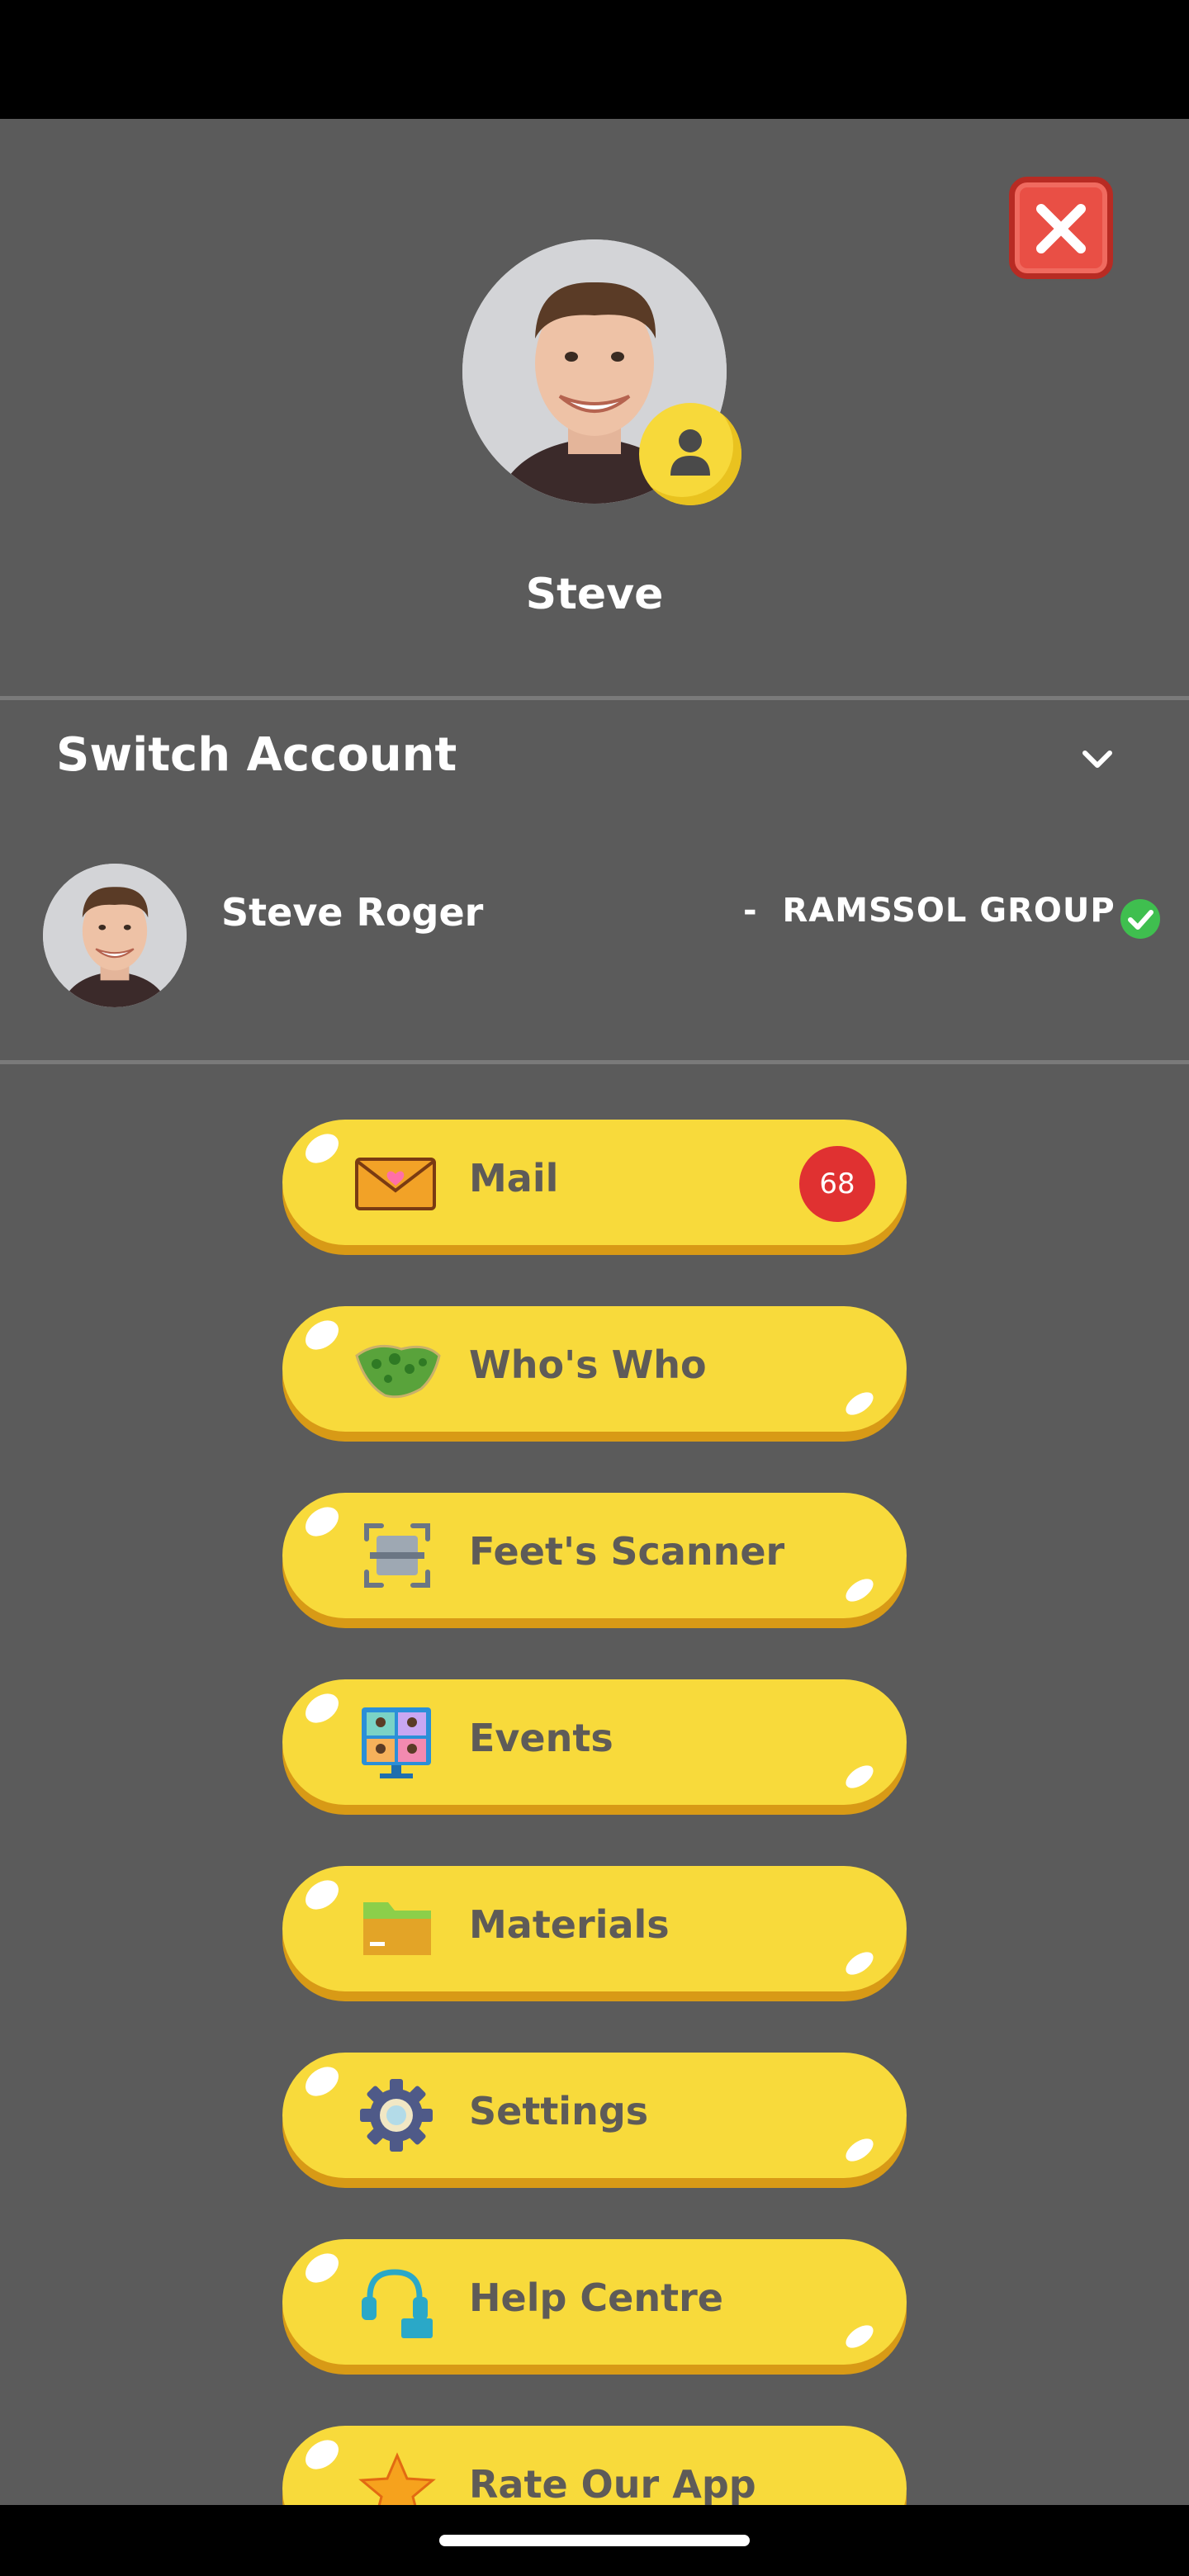  I want to click on video-call-icon, so click(396, 1742).